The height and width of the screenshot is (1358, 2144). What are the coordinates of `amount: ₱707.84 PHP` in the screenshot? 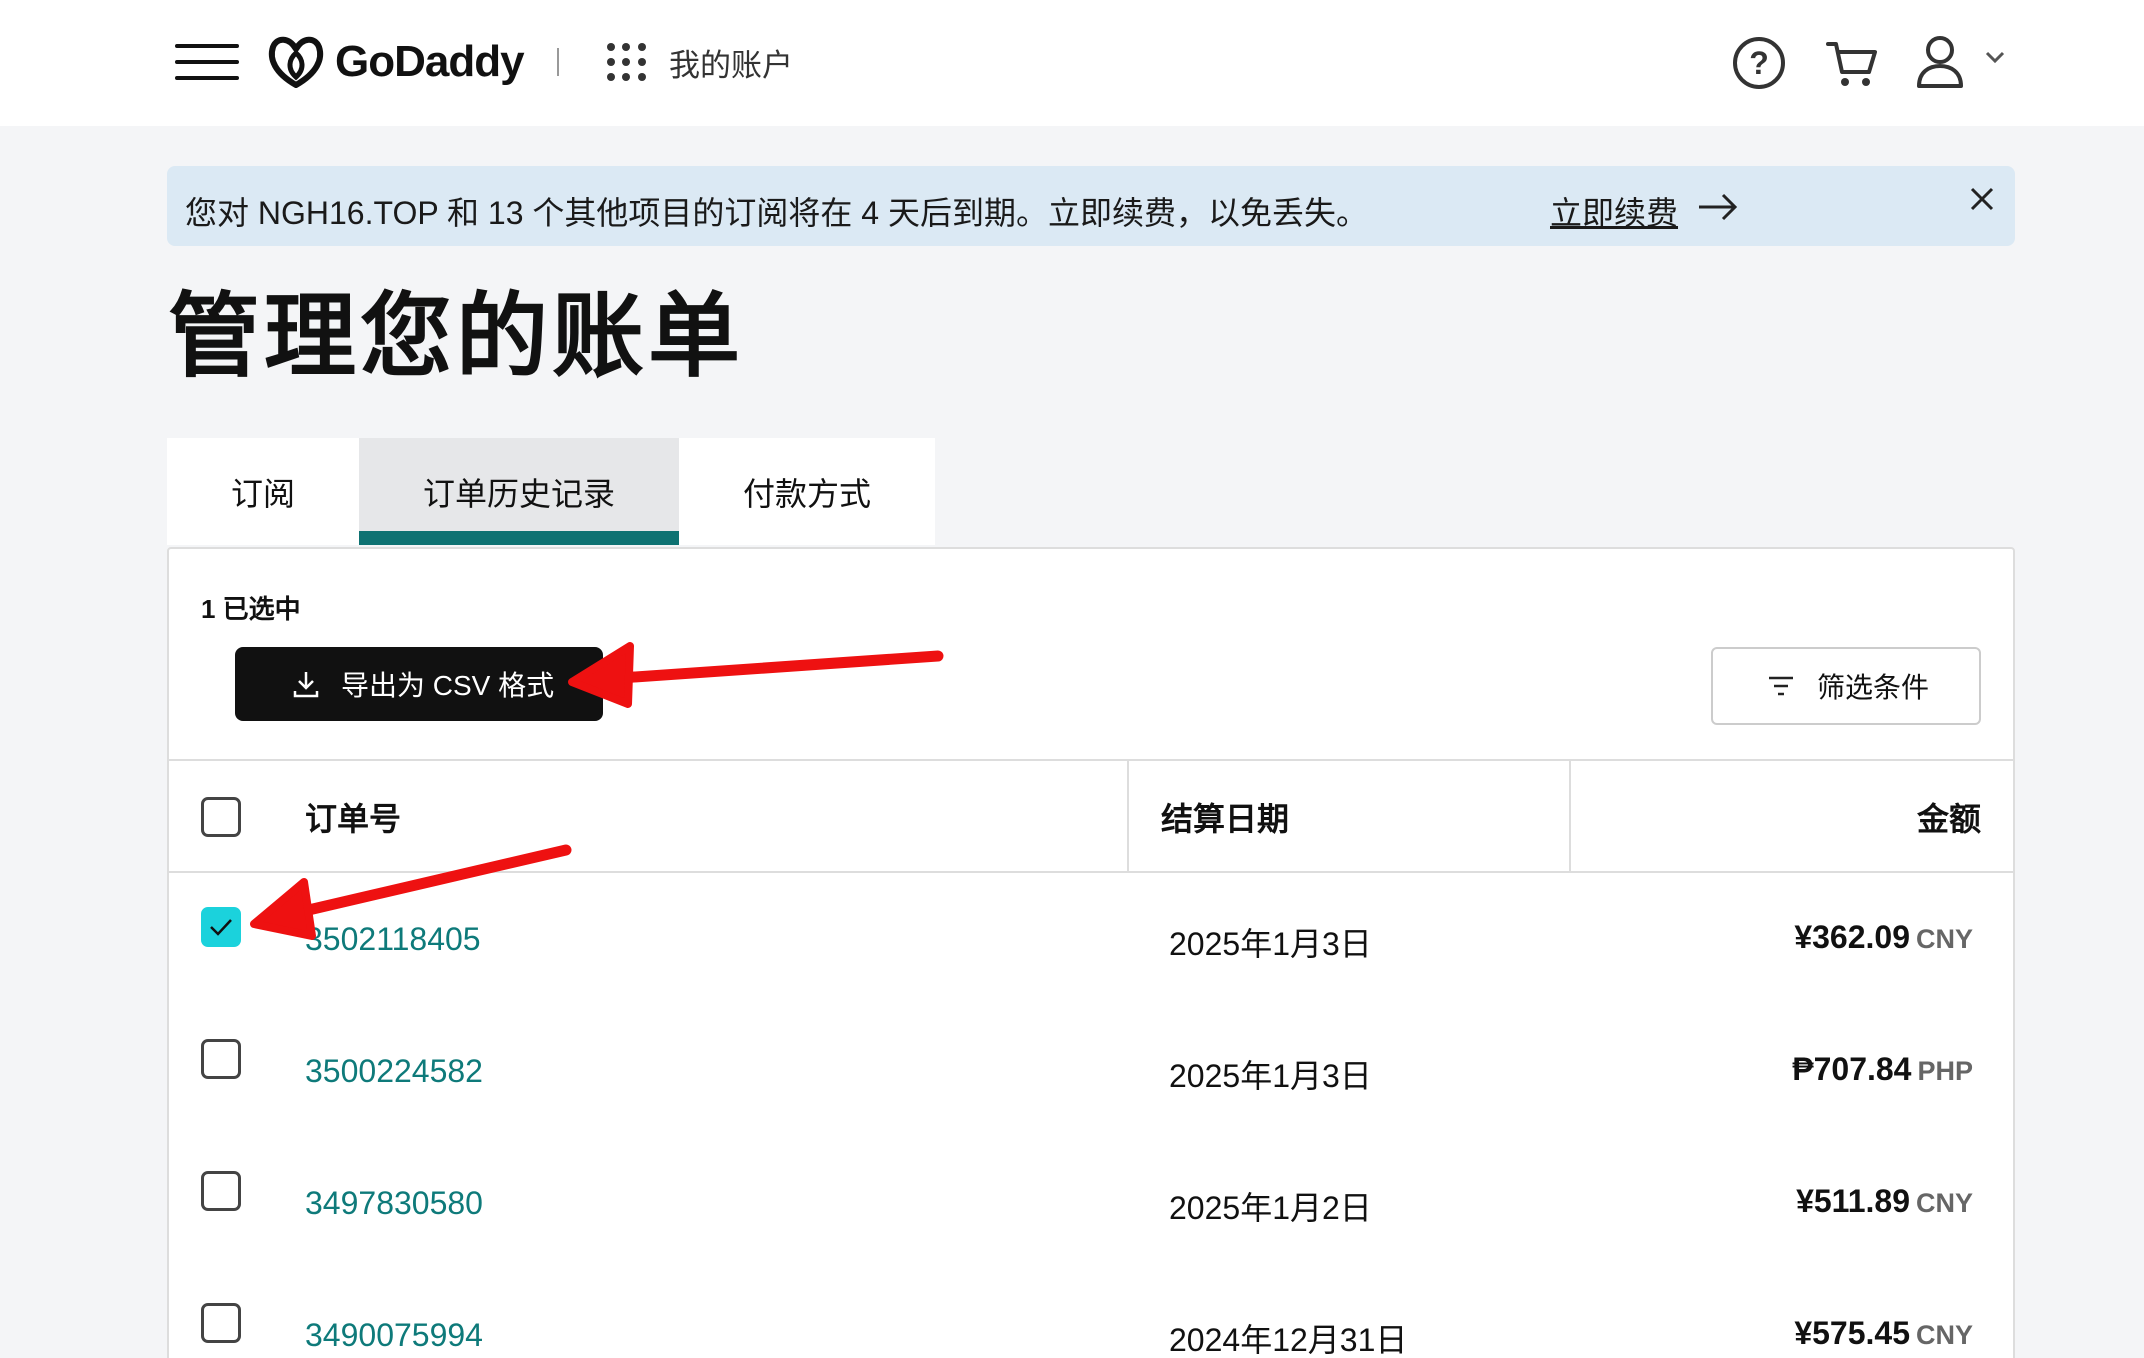 It's located at (1882, 1069).